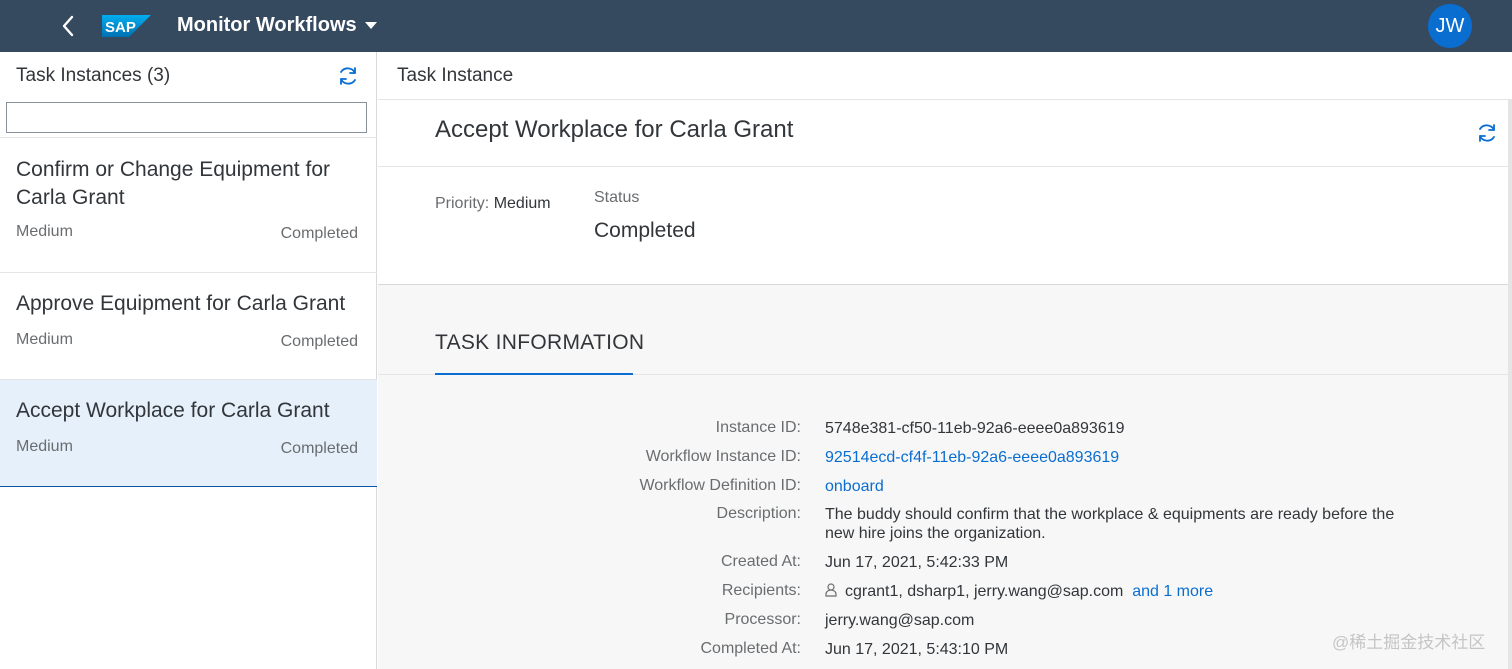  I want to click on list-item-title: Accept Workplace for Carla Grant, so click(173, 410).